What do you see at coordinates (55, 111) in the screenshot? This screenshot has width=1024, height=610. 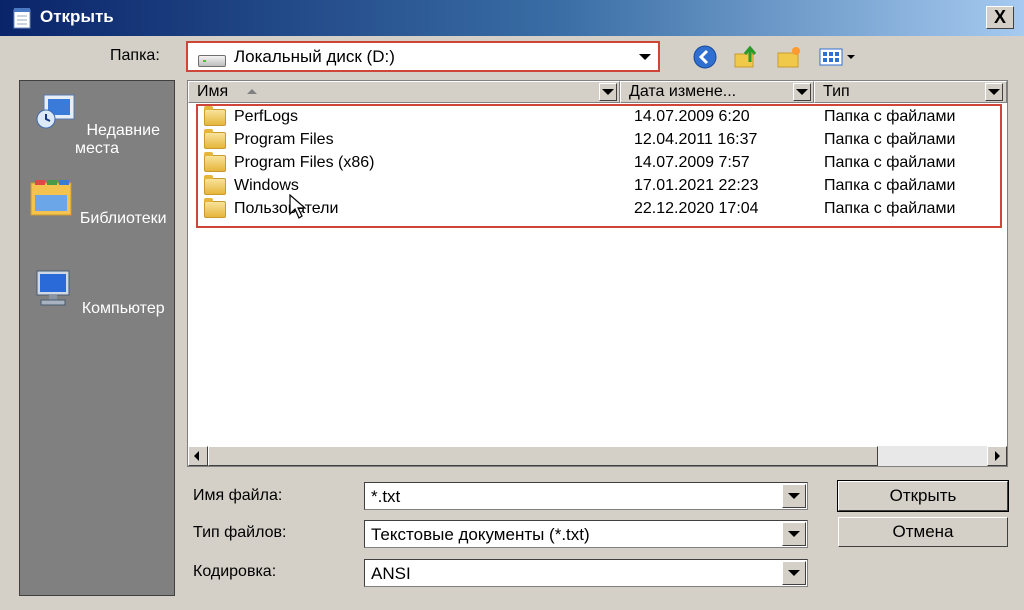 I see `recent-places-icon` at bounding box center [55, 111].